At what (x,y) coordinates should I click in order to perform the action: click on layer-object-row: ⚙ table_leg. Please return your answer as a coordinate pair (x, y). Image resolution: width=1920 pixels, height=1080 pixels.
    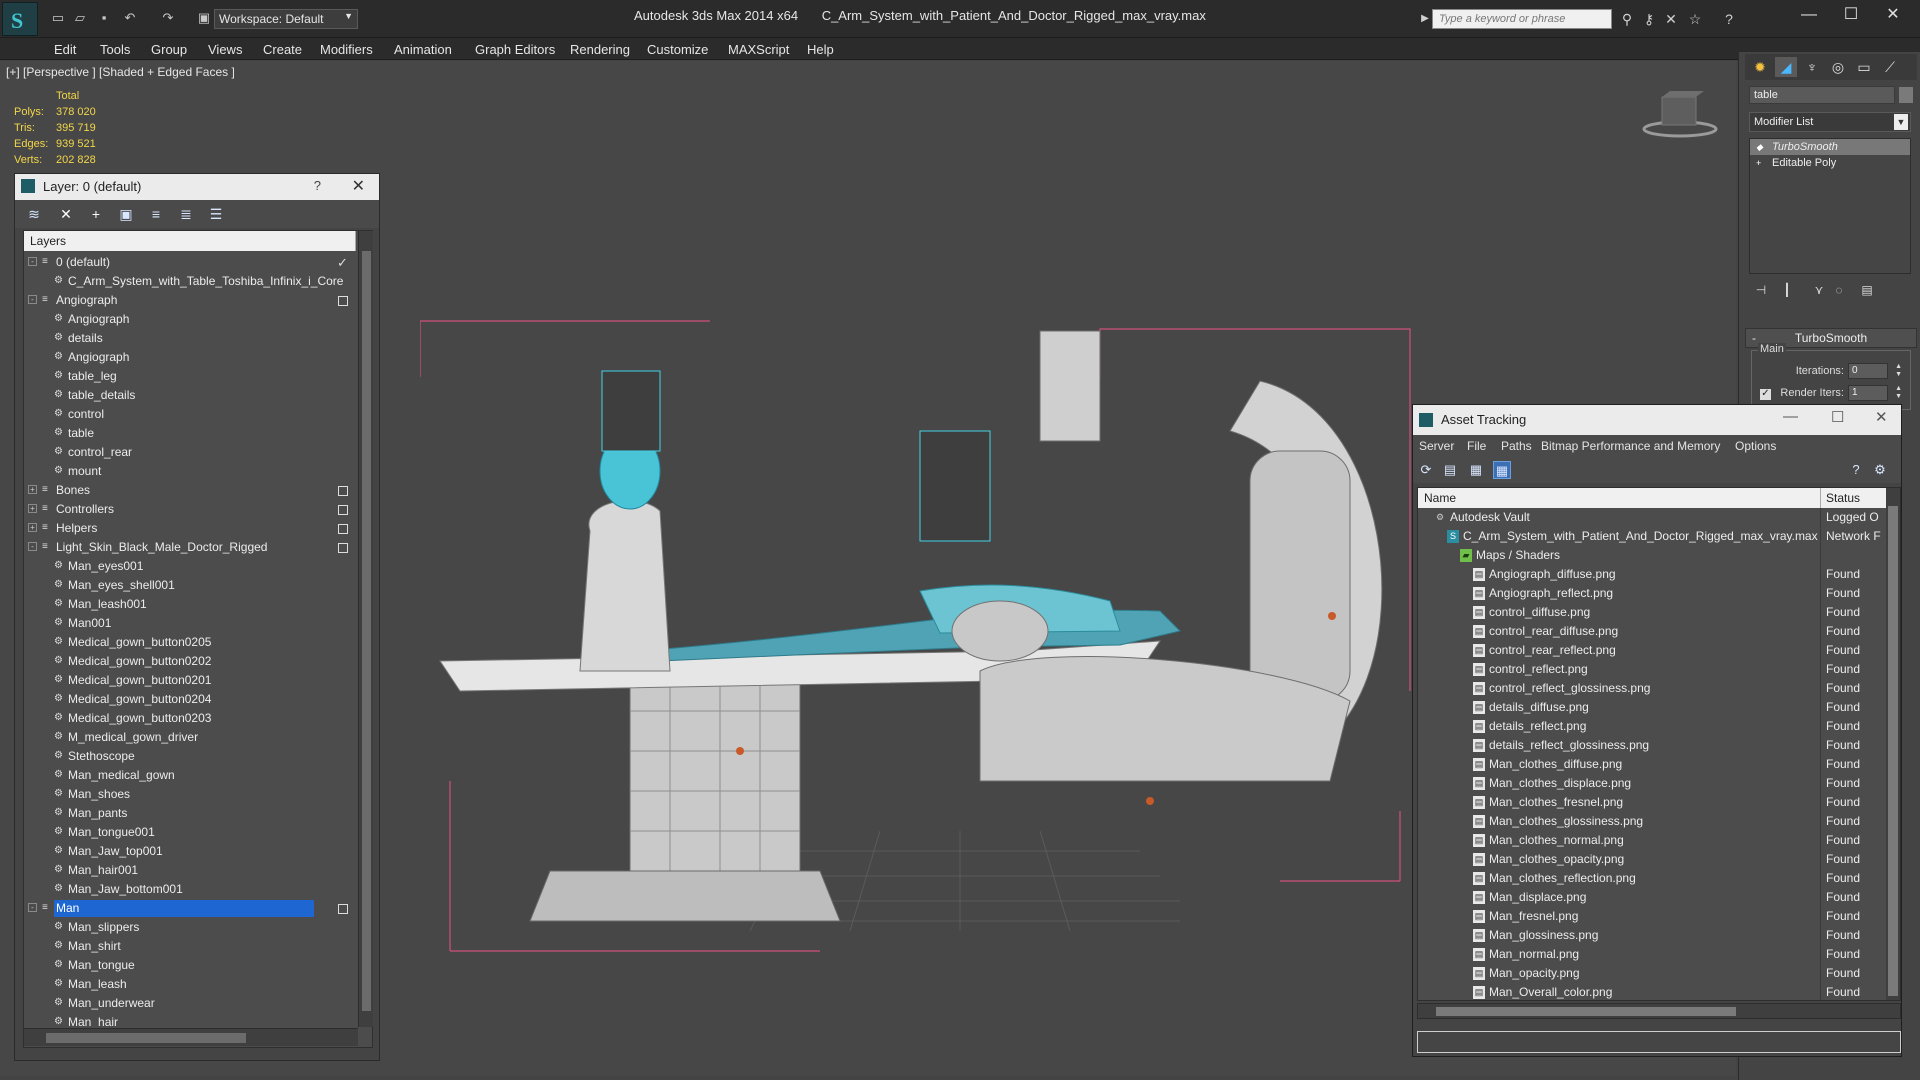
    Looking at the image, I should click on (190, 376).